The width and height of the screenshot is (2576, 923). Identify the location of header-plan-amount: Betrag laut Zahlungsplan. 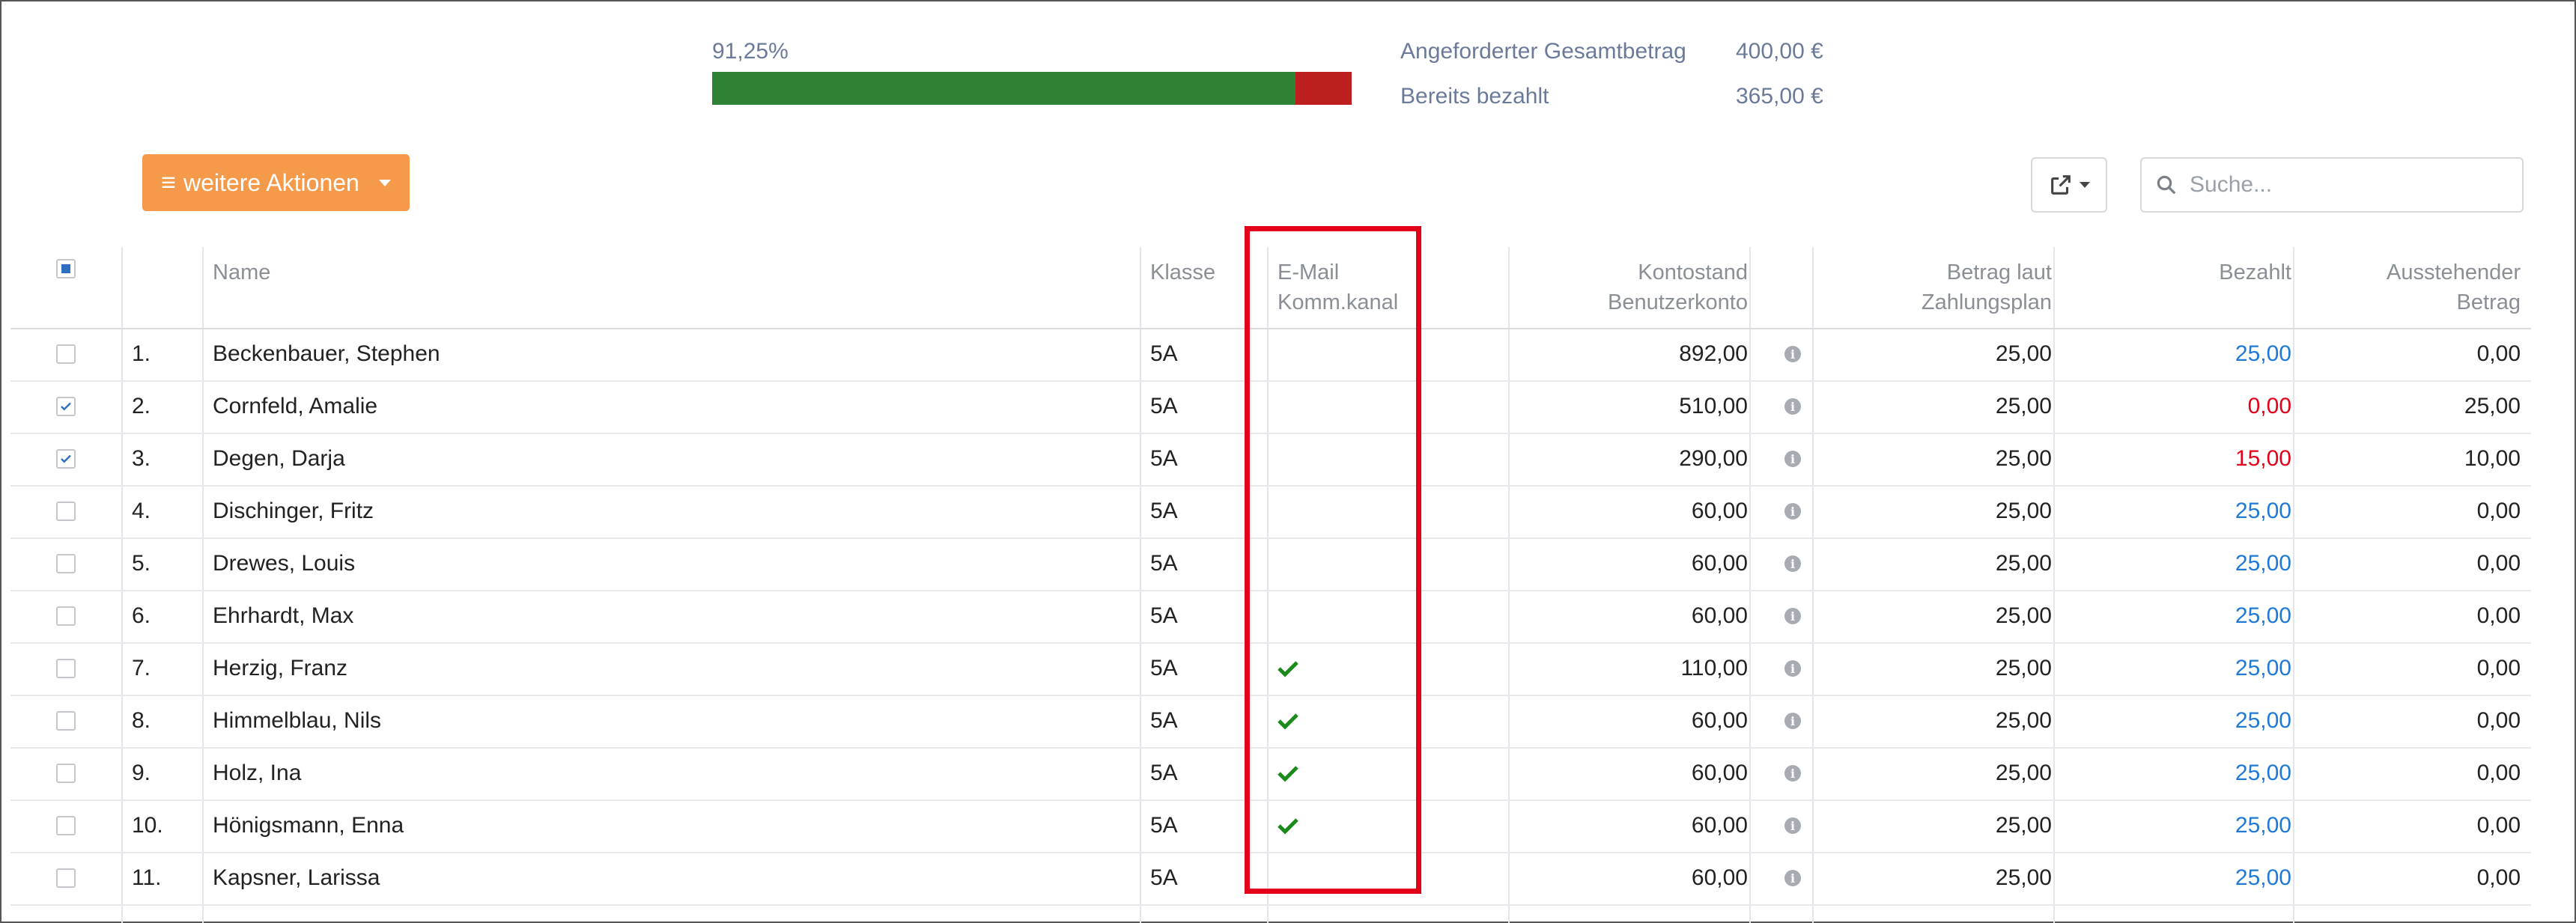
(1944, 288).